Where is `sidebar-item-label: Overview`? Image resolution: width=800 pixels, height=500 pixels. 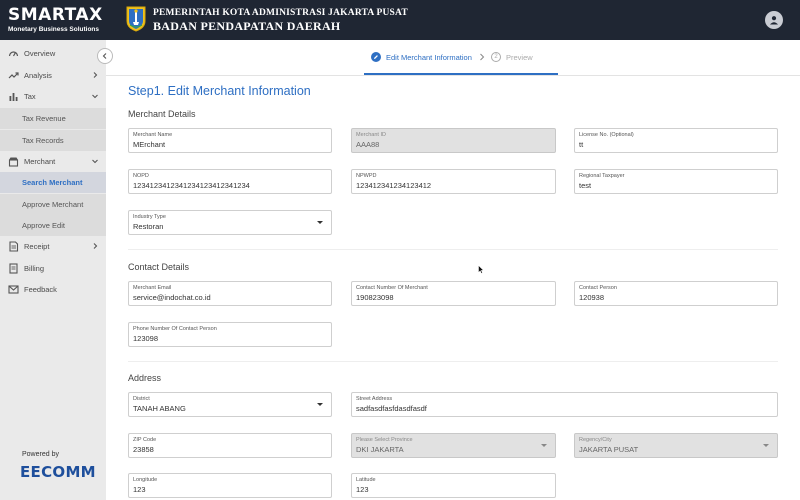
sidebar-item-label: Overview is located at coordinates (40, 53).